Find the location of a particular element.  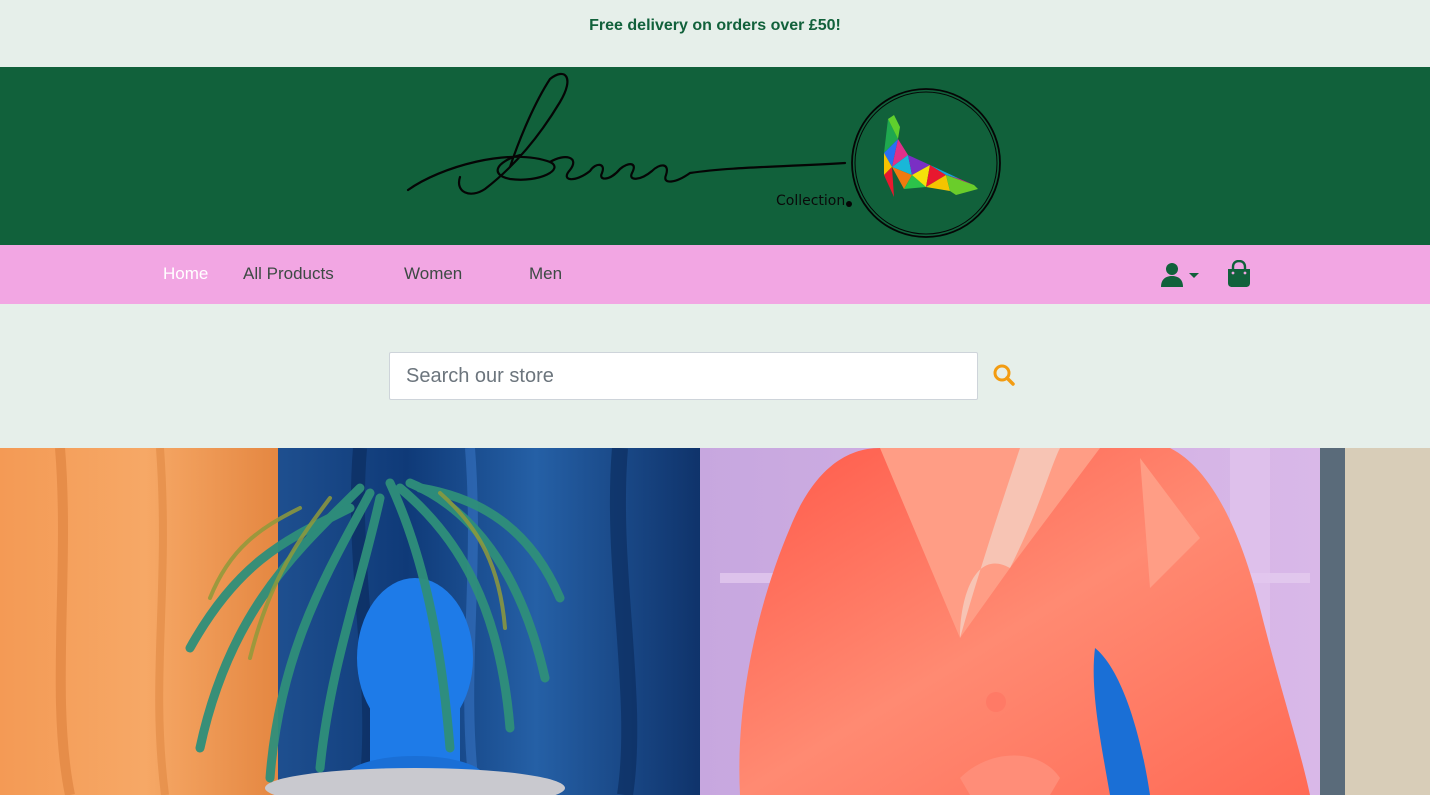

nav-home-link: Home is located at coordinates (185, 274).